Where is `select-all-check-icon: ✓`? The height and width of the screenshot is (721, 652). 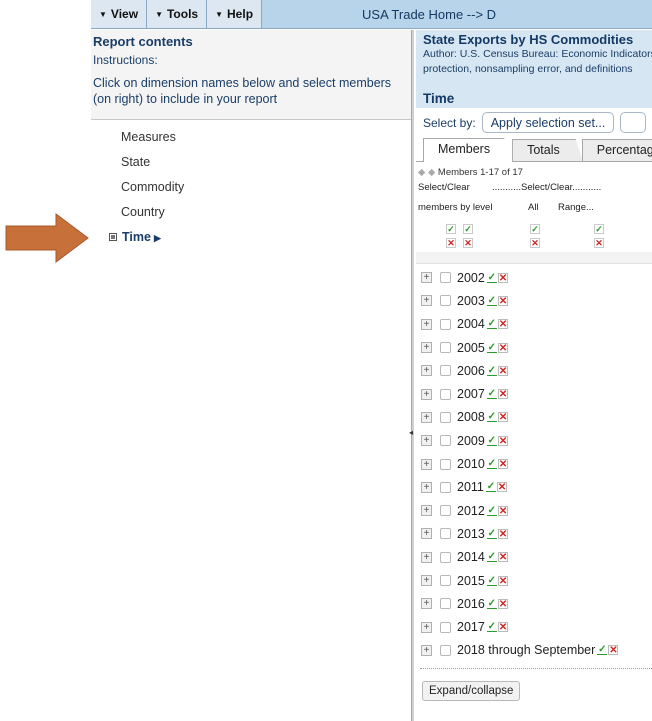 select-all-check-icon: ✓ is located at coordinates (535, 229).